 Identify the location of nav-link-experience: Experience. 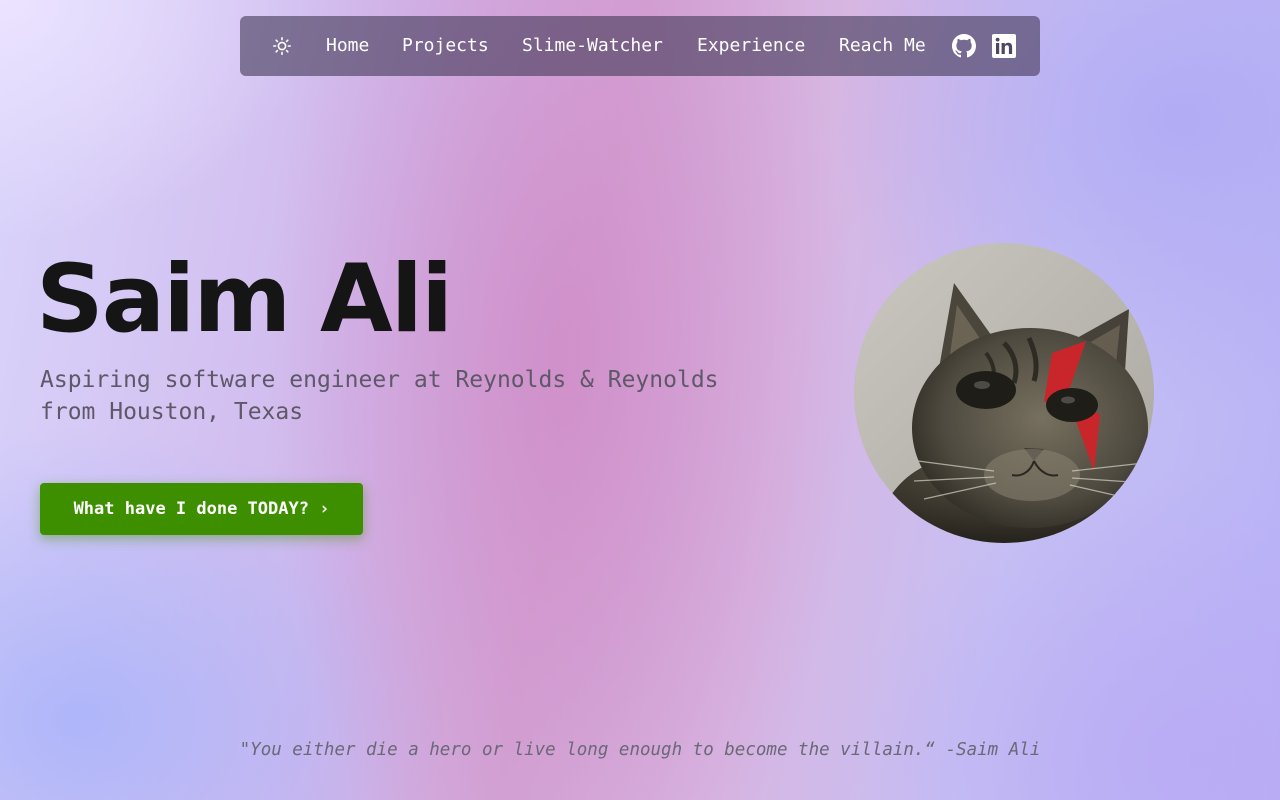
(751, 46).